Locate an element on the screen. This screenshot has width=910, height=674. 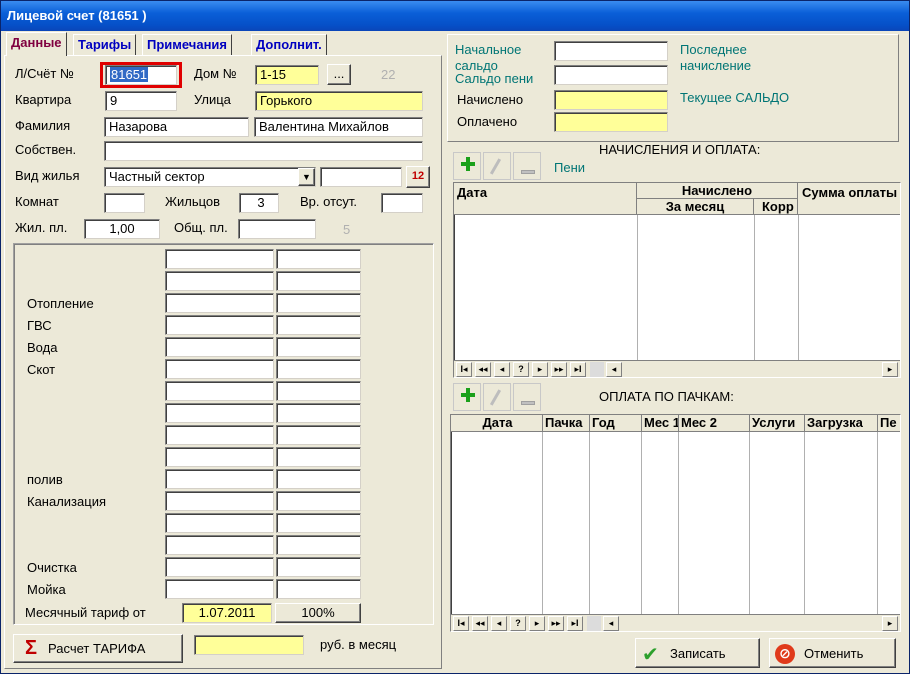
apartment-field: 9 is located at coordinates (141, 101).